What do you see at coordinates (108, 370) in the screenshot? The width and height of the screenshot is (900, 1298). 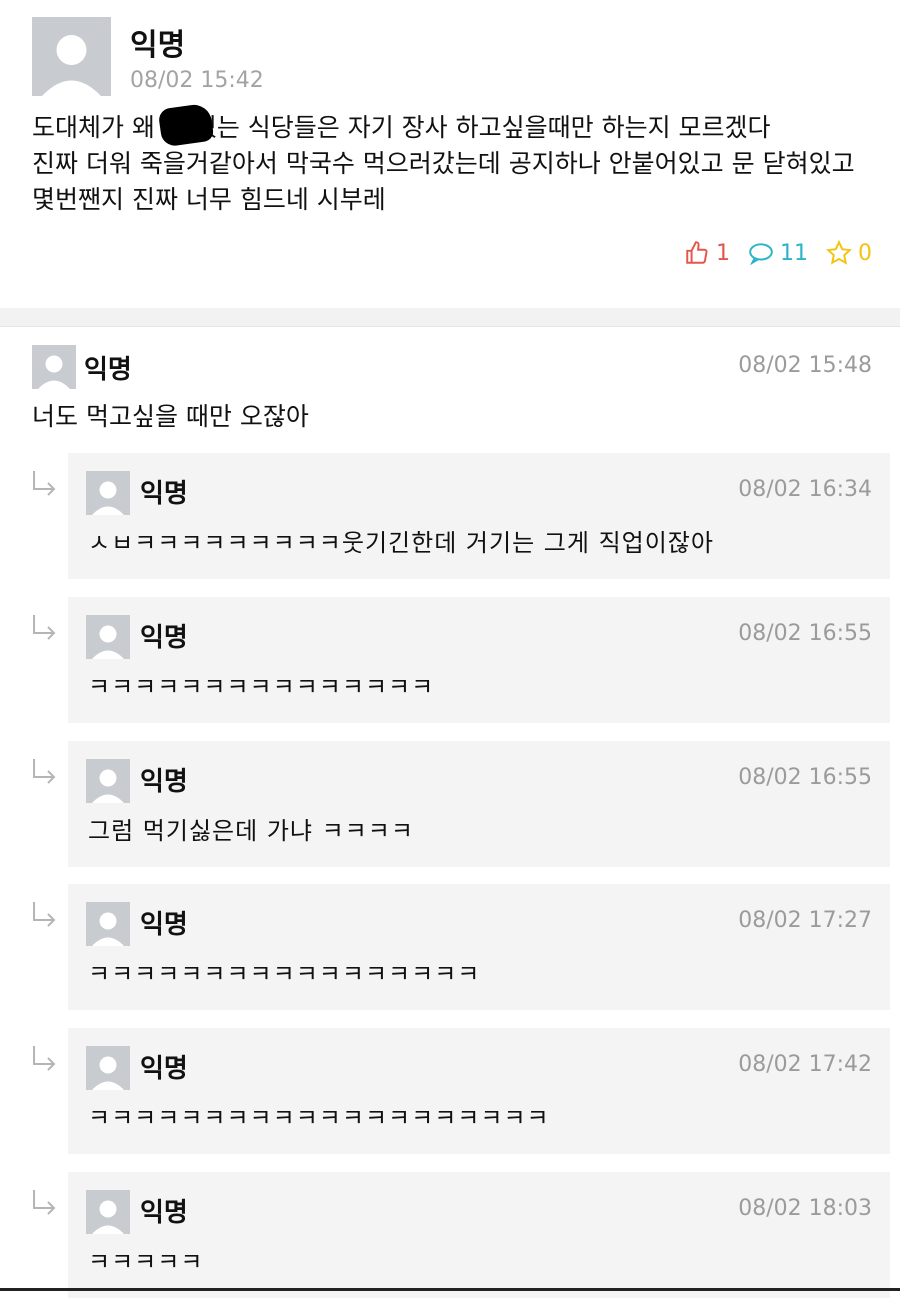 I see `comment-author: 익명` at bounding box center [108, 370].